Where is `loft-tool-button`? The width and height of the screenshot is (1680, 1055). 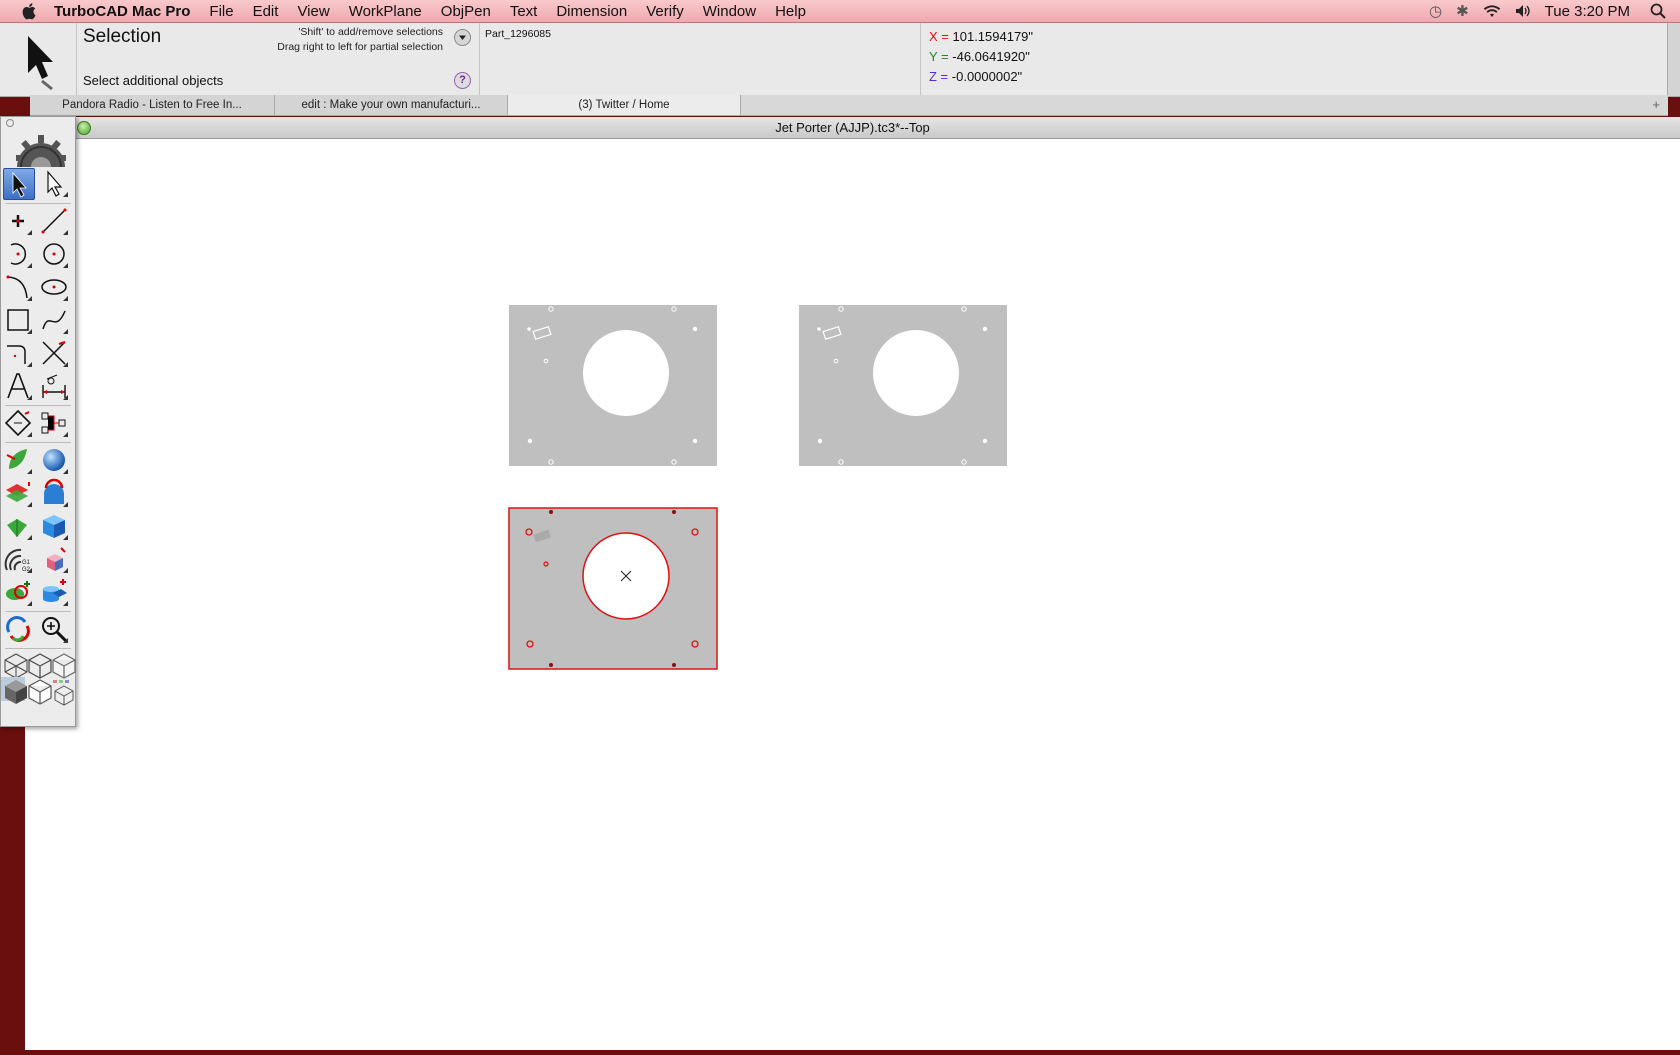 loft-tool-button is located at coordinates (18, 526).